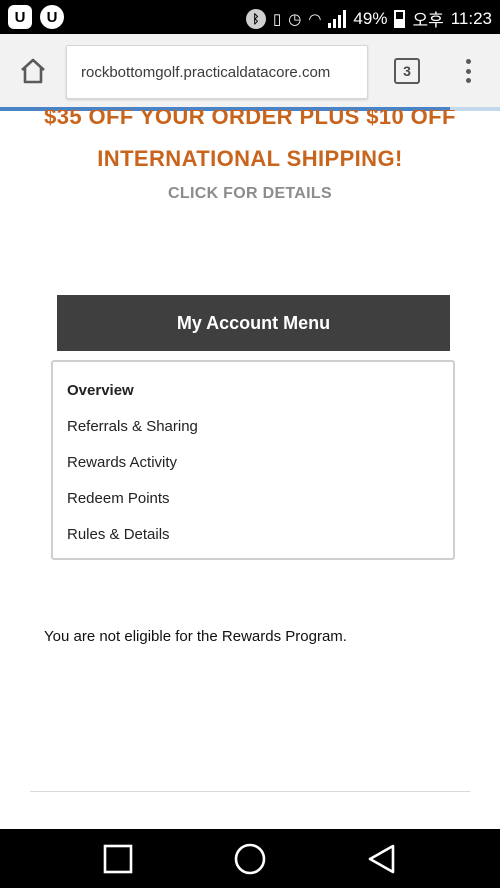 This screenshot has width=500, height=888. What do you see at coordinates (400, 18) in the screenshot?
I see `battery-icon` at bounding box center [400, 18].